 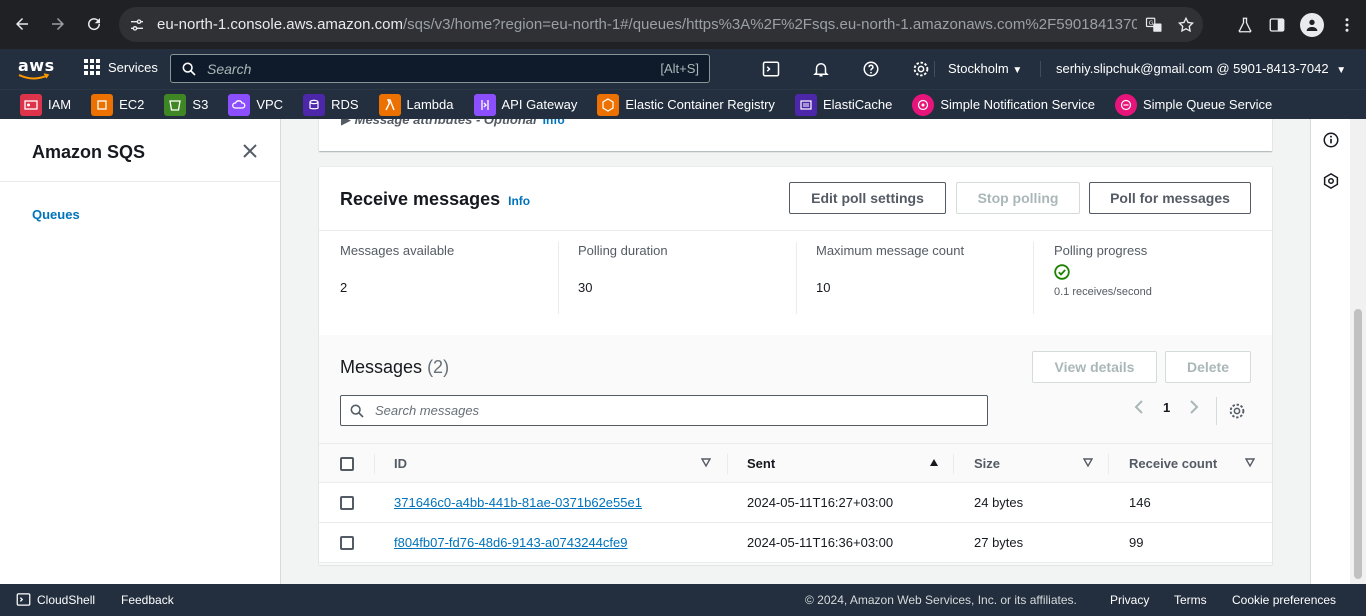 What do you see at coordinates (934, 463) in the screenshot?
I see `sort-up-icon` at bounding box center [934, 463].